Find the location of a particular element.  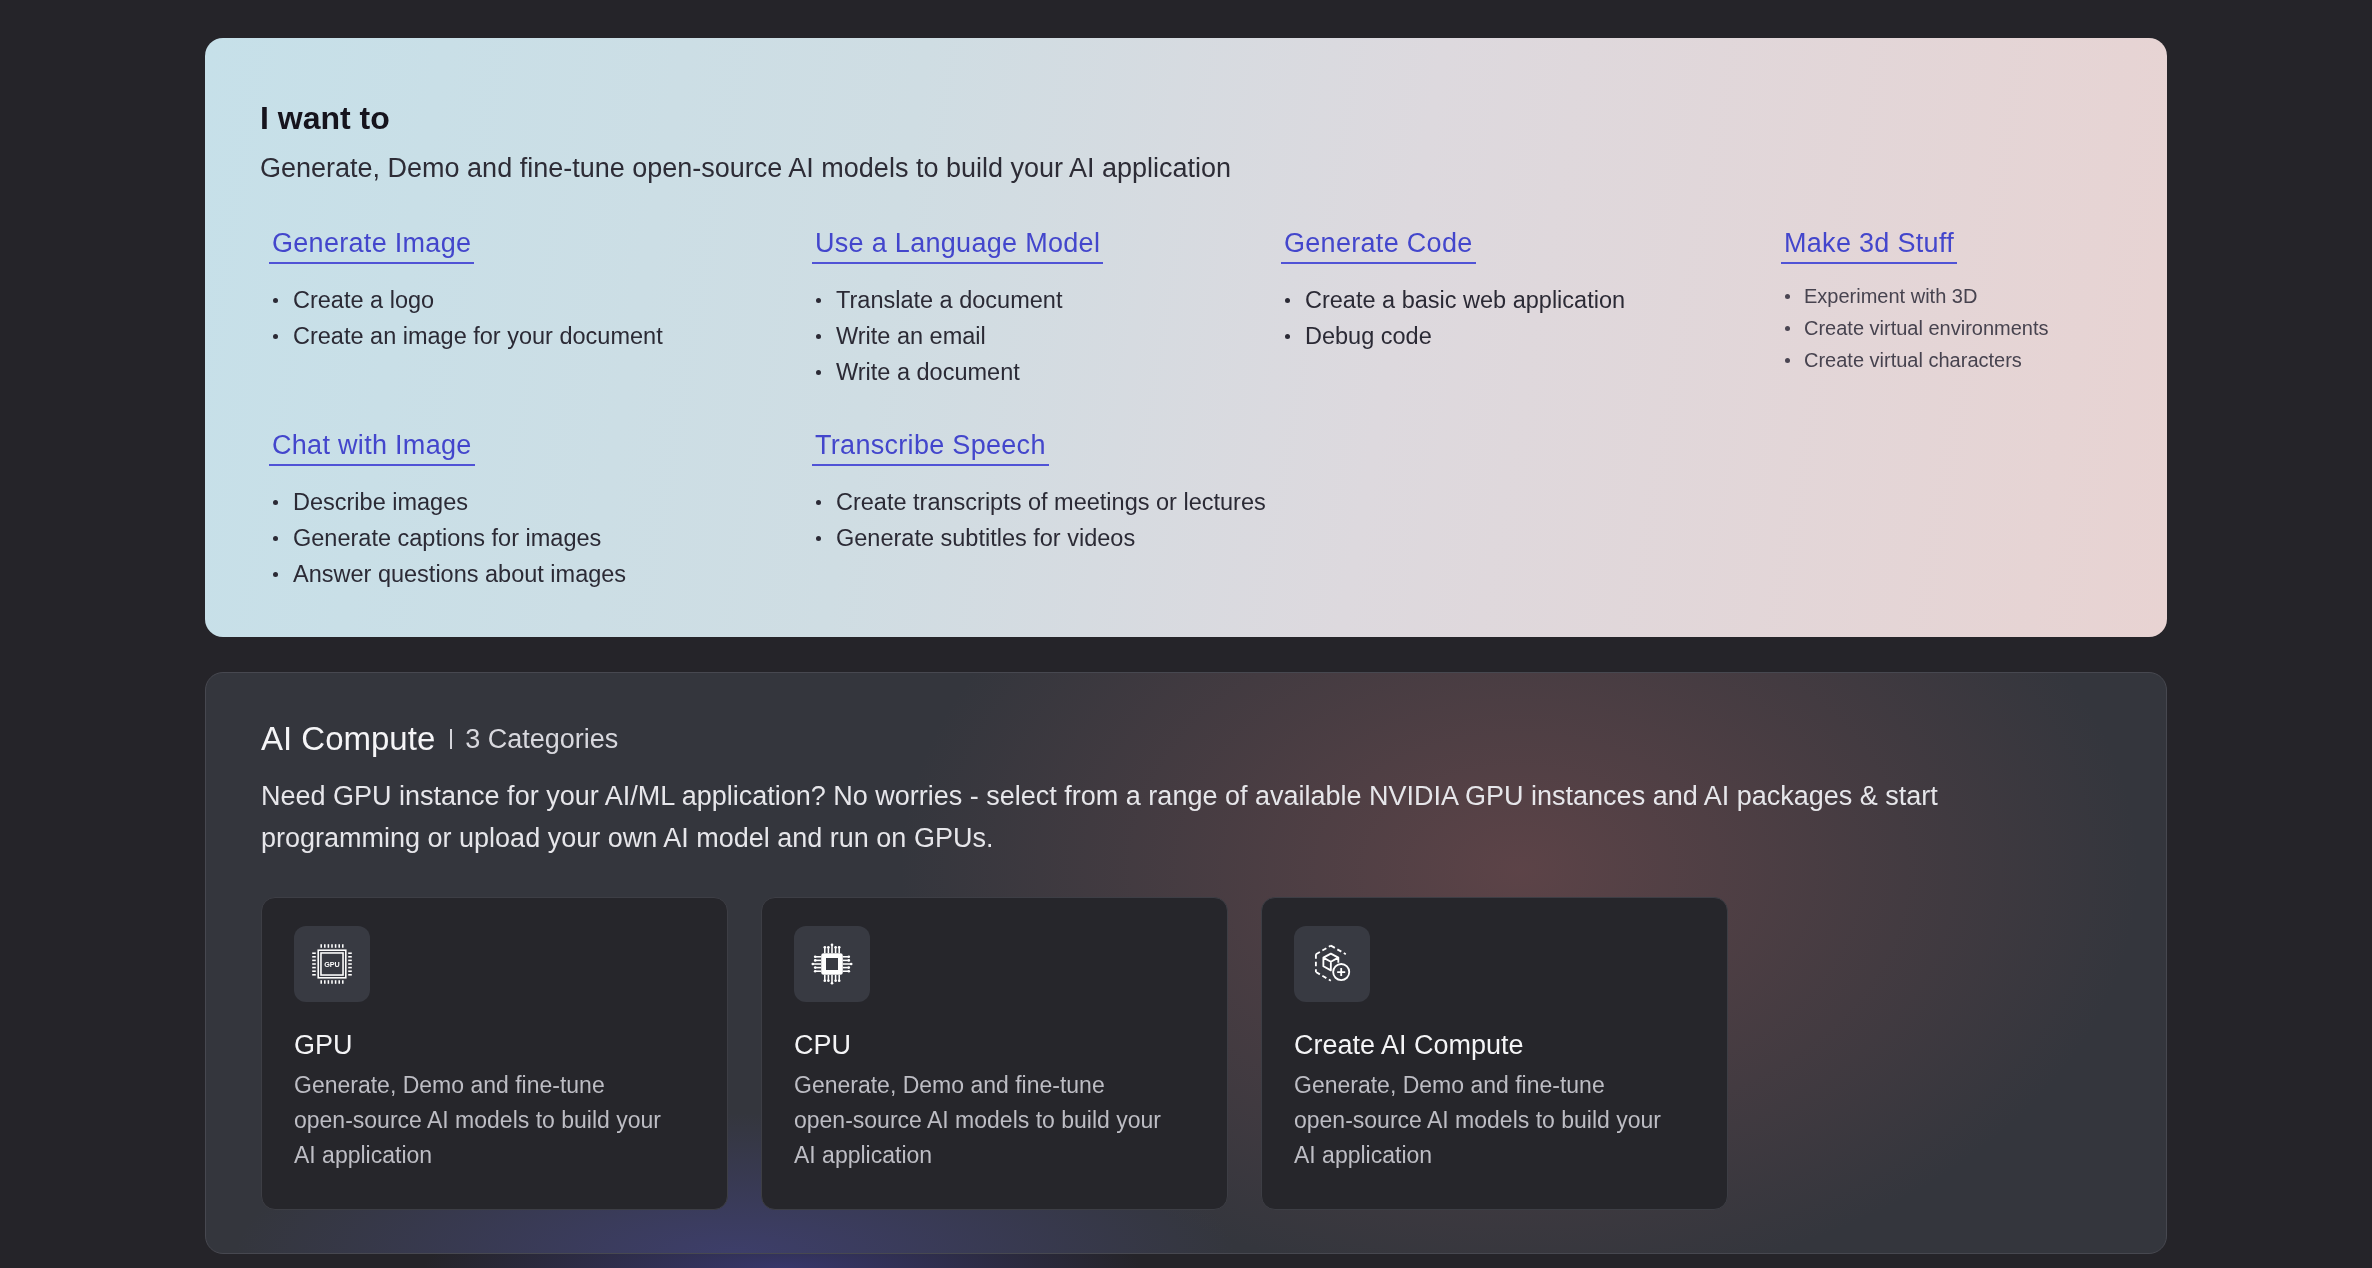

compute-description: Need GPU instance for your AI/ML application? No worries - select from a range of available NVIDIA GPU instances and AI packages & start programming or upload your own AI model and run on GPUs. is located at coordinates (1100, 817).